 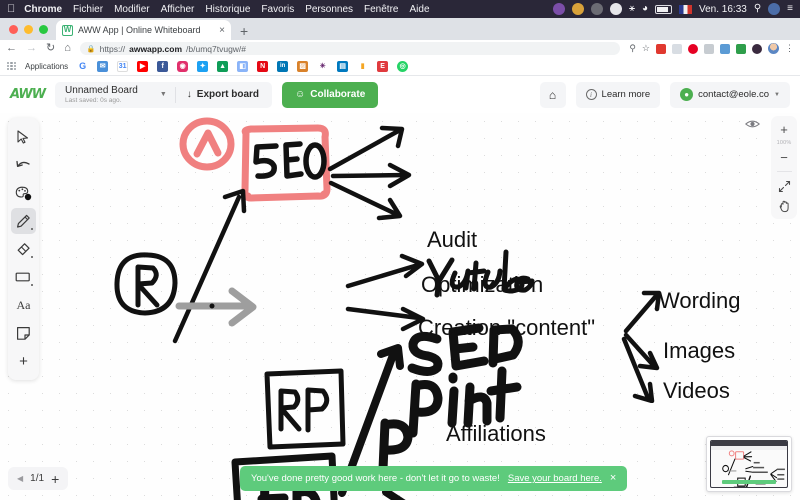 What do you see at coordinates (300, 94) in the screenshot?
I see `add-person-icon: ☺` at bounding box center [300, 94].